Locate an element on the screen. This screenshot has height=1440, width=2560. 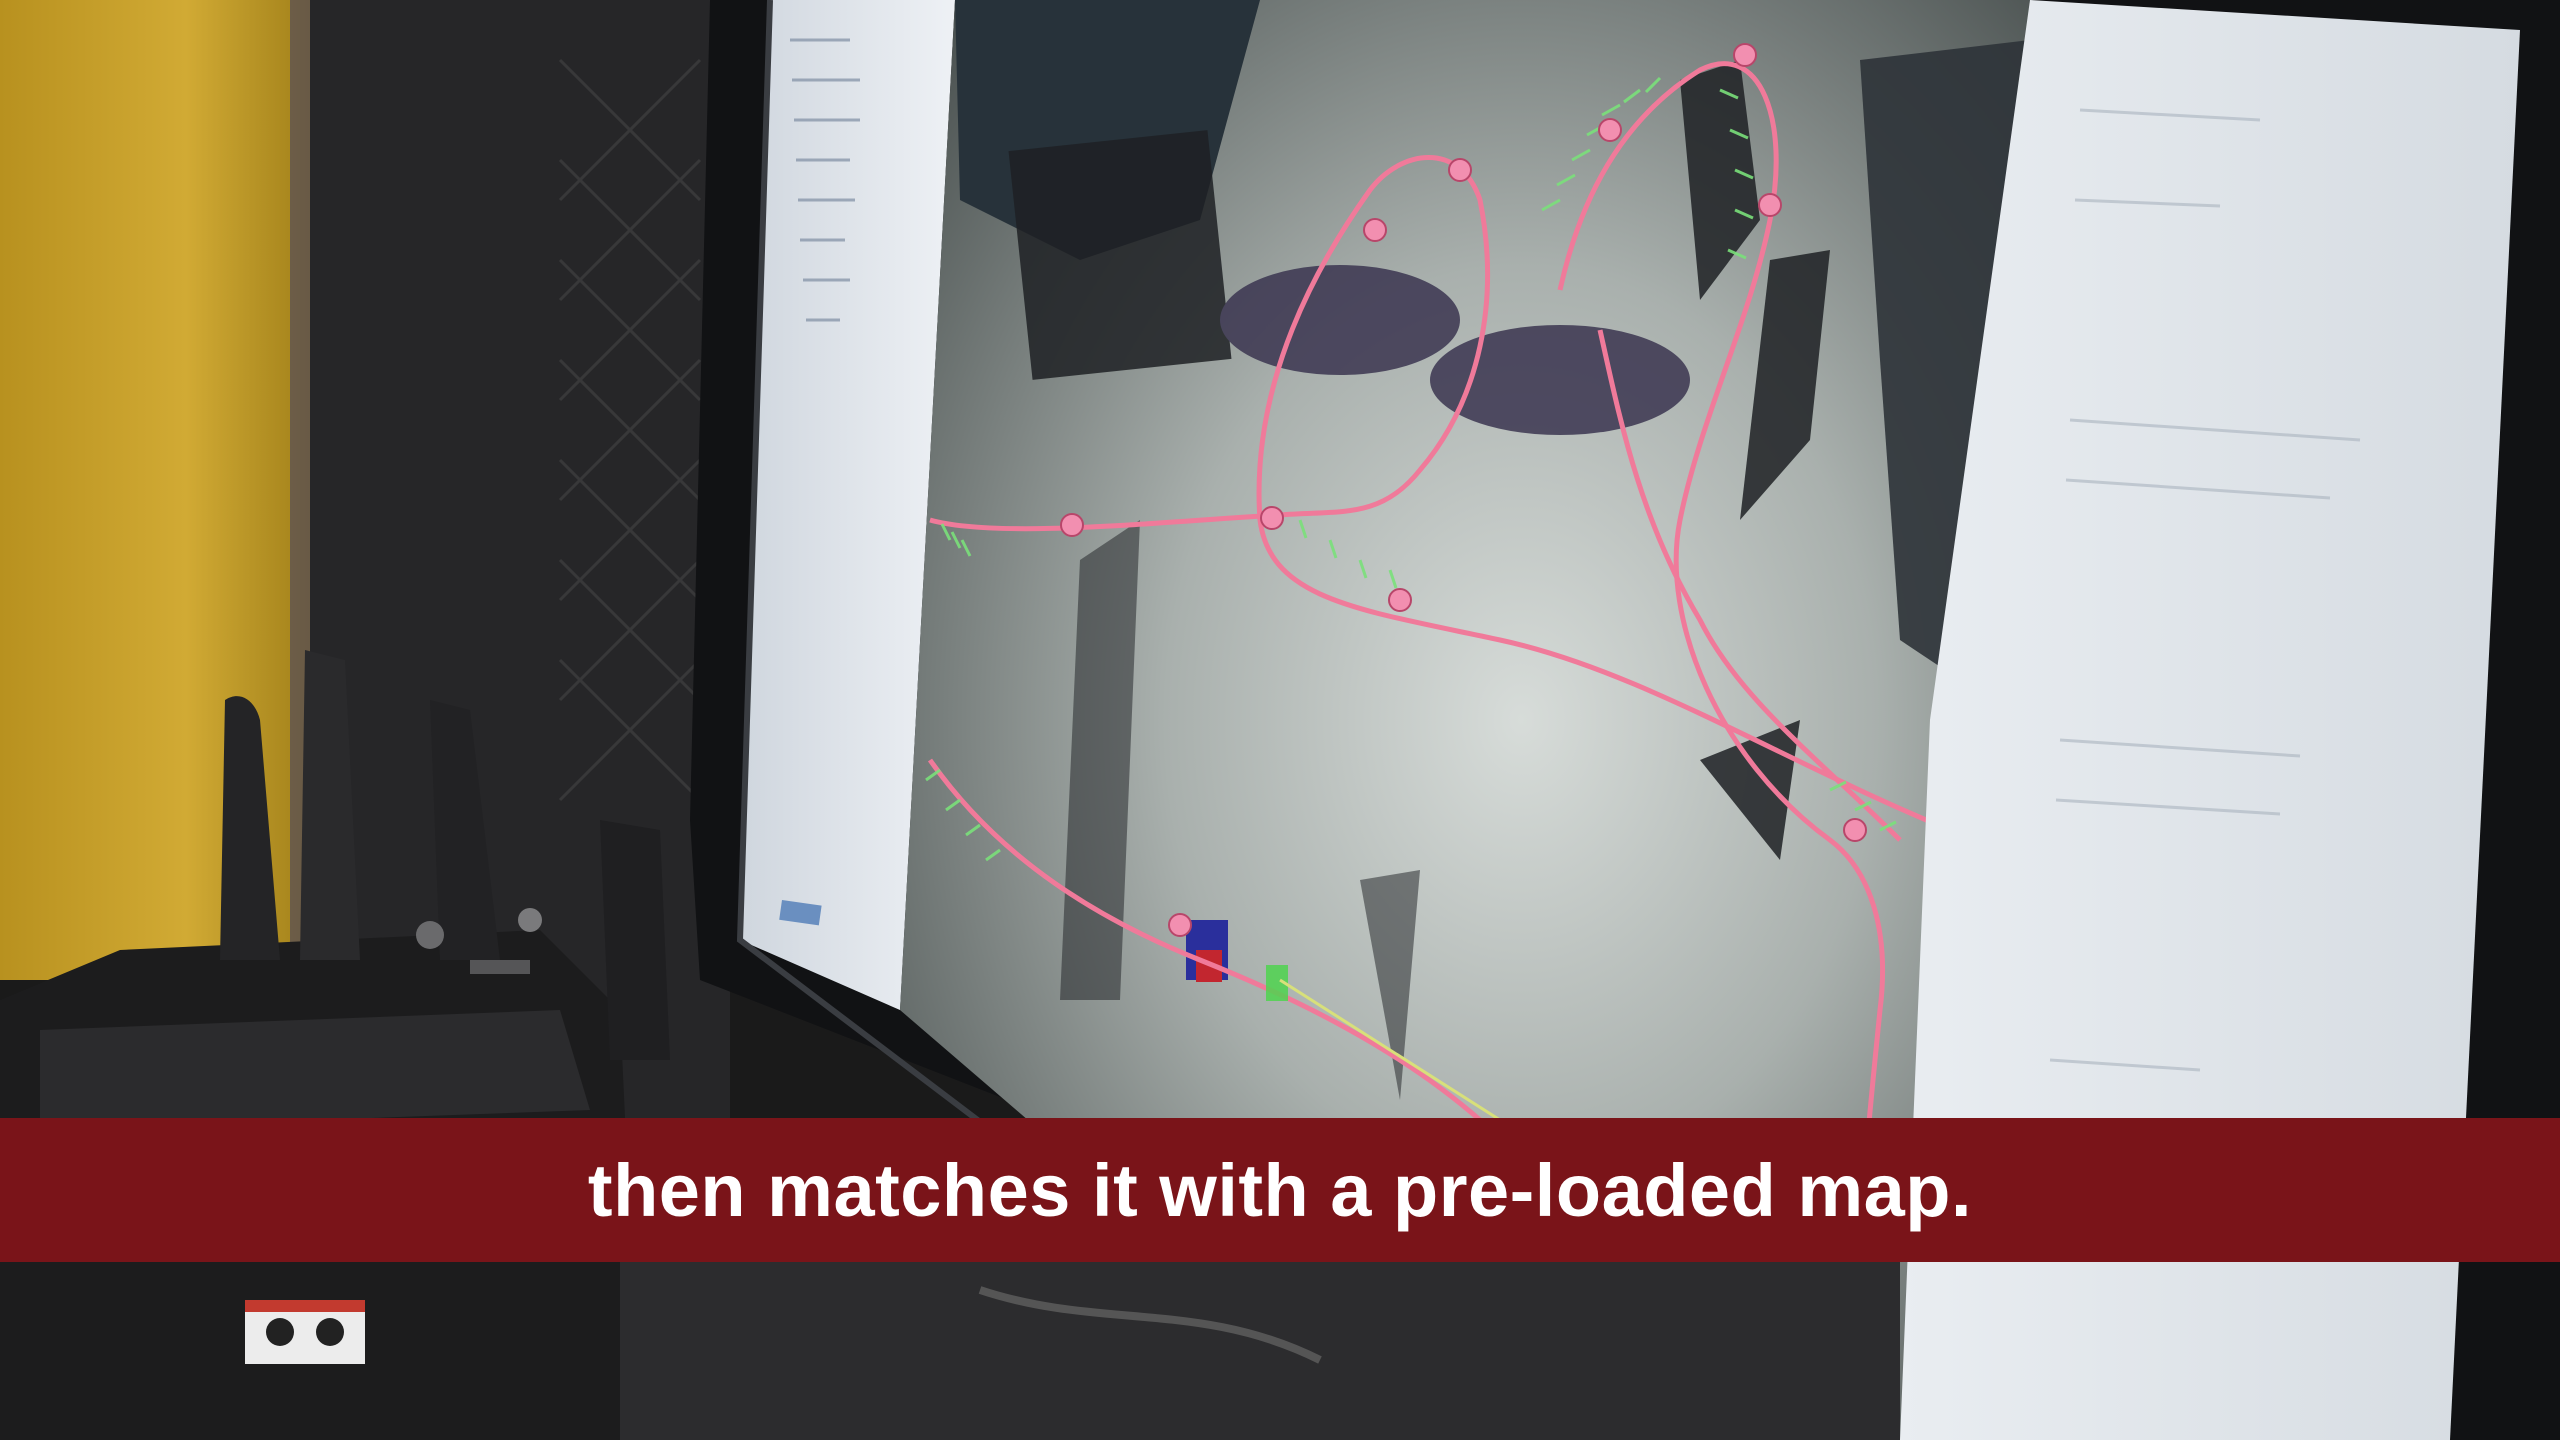
caption-text: then matches it with a pre-loaded map. is located at coordinates (1280, 1190).